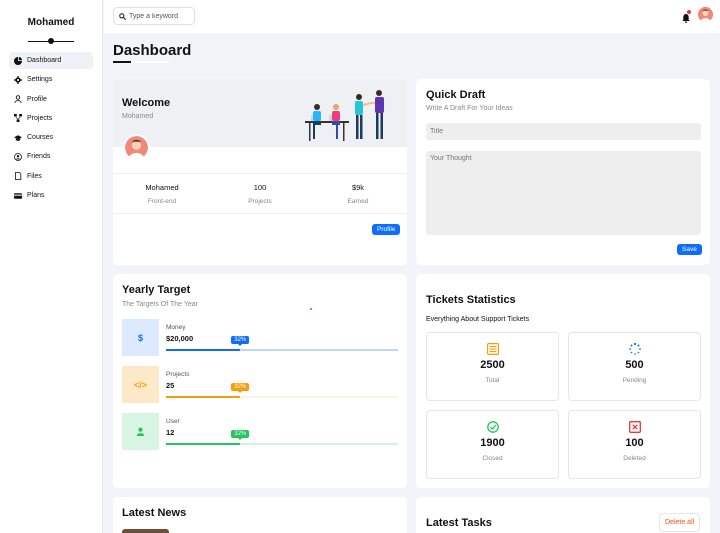 The height and width of the screenshot is (533, 720). I want to click on check-circle-icon, so click(492, 426).